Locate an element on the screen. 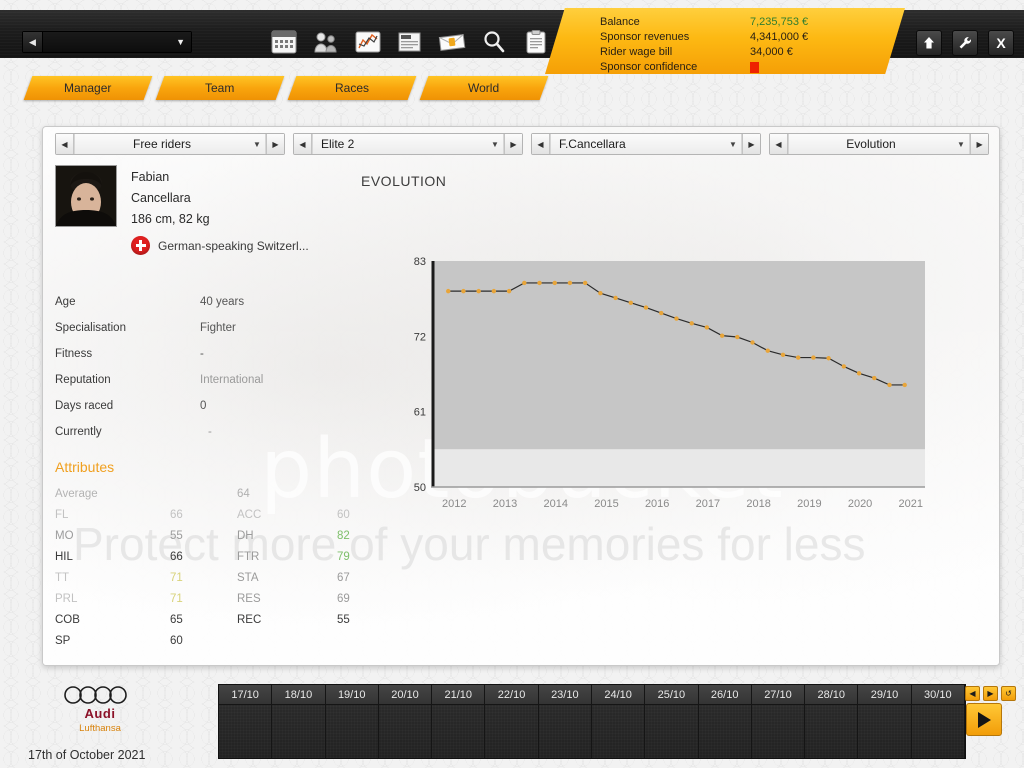 This screenshot has height=768, width=1024. close-icon: X is located at coordinates (1001, 43).